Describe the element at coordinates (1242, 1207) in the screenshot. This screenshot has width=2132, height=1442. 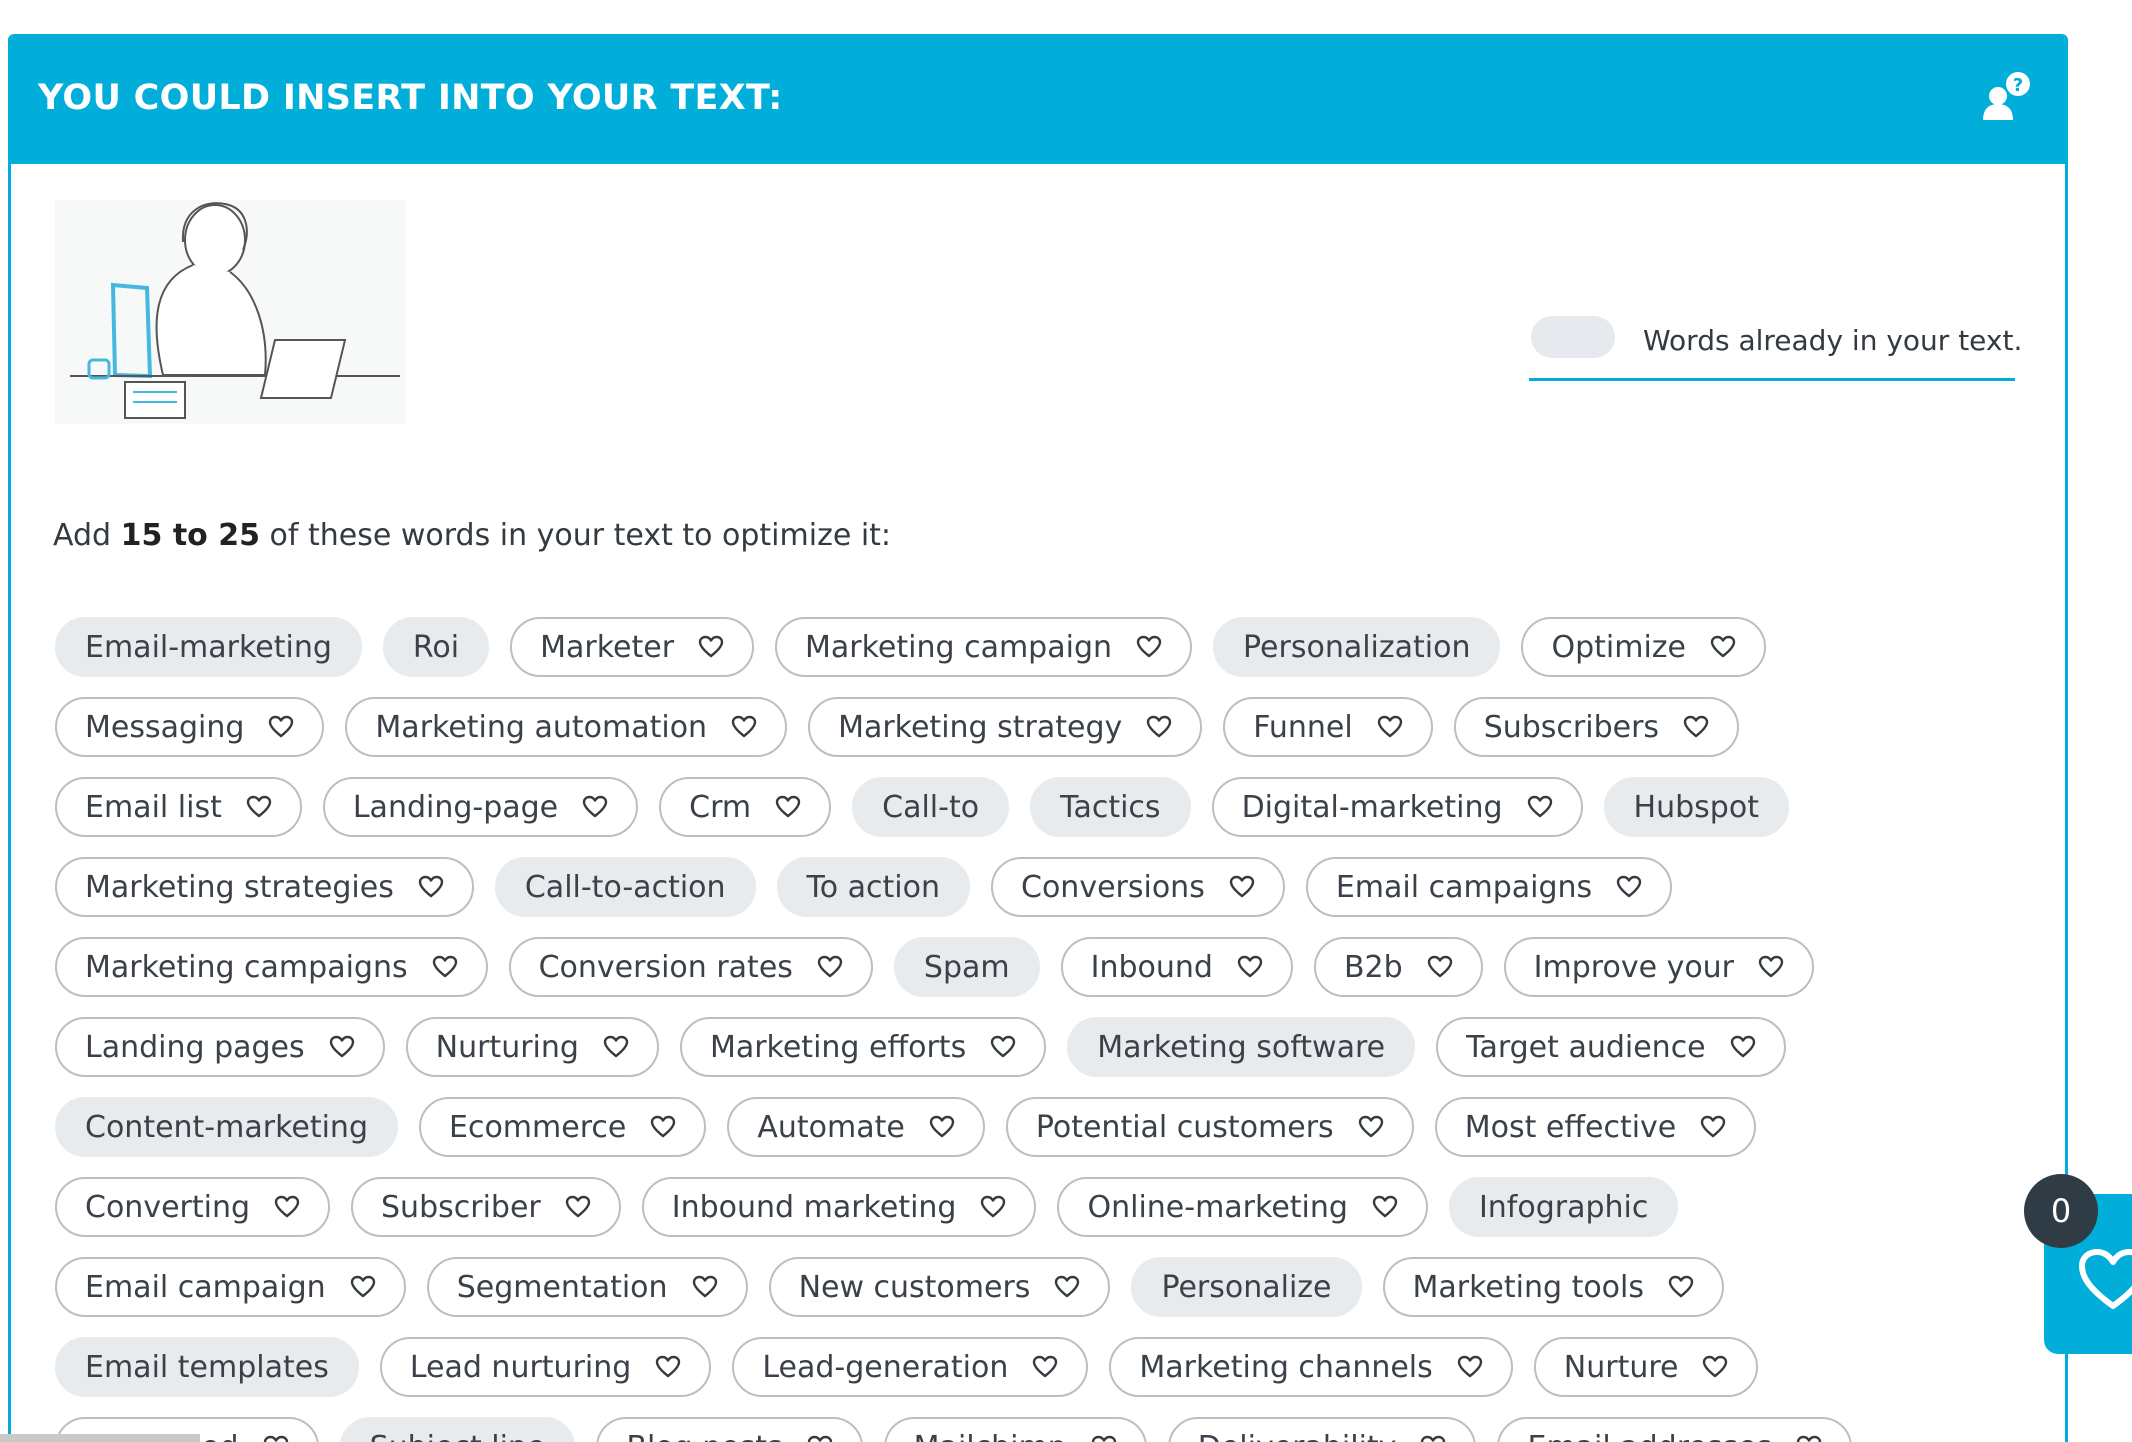
I see `keyword-chip: Online-marketing` at that location.